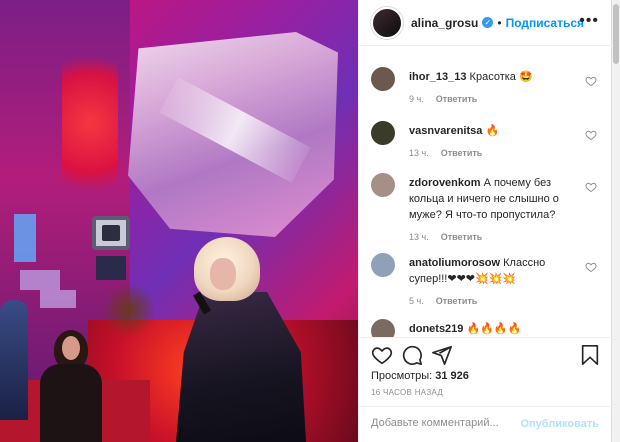  I want to click on post-actions: Просмотры: 31 926 16 ЧАСОВ НАЗАД, so click(486, 373).